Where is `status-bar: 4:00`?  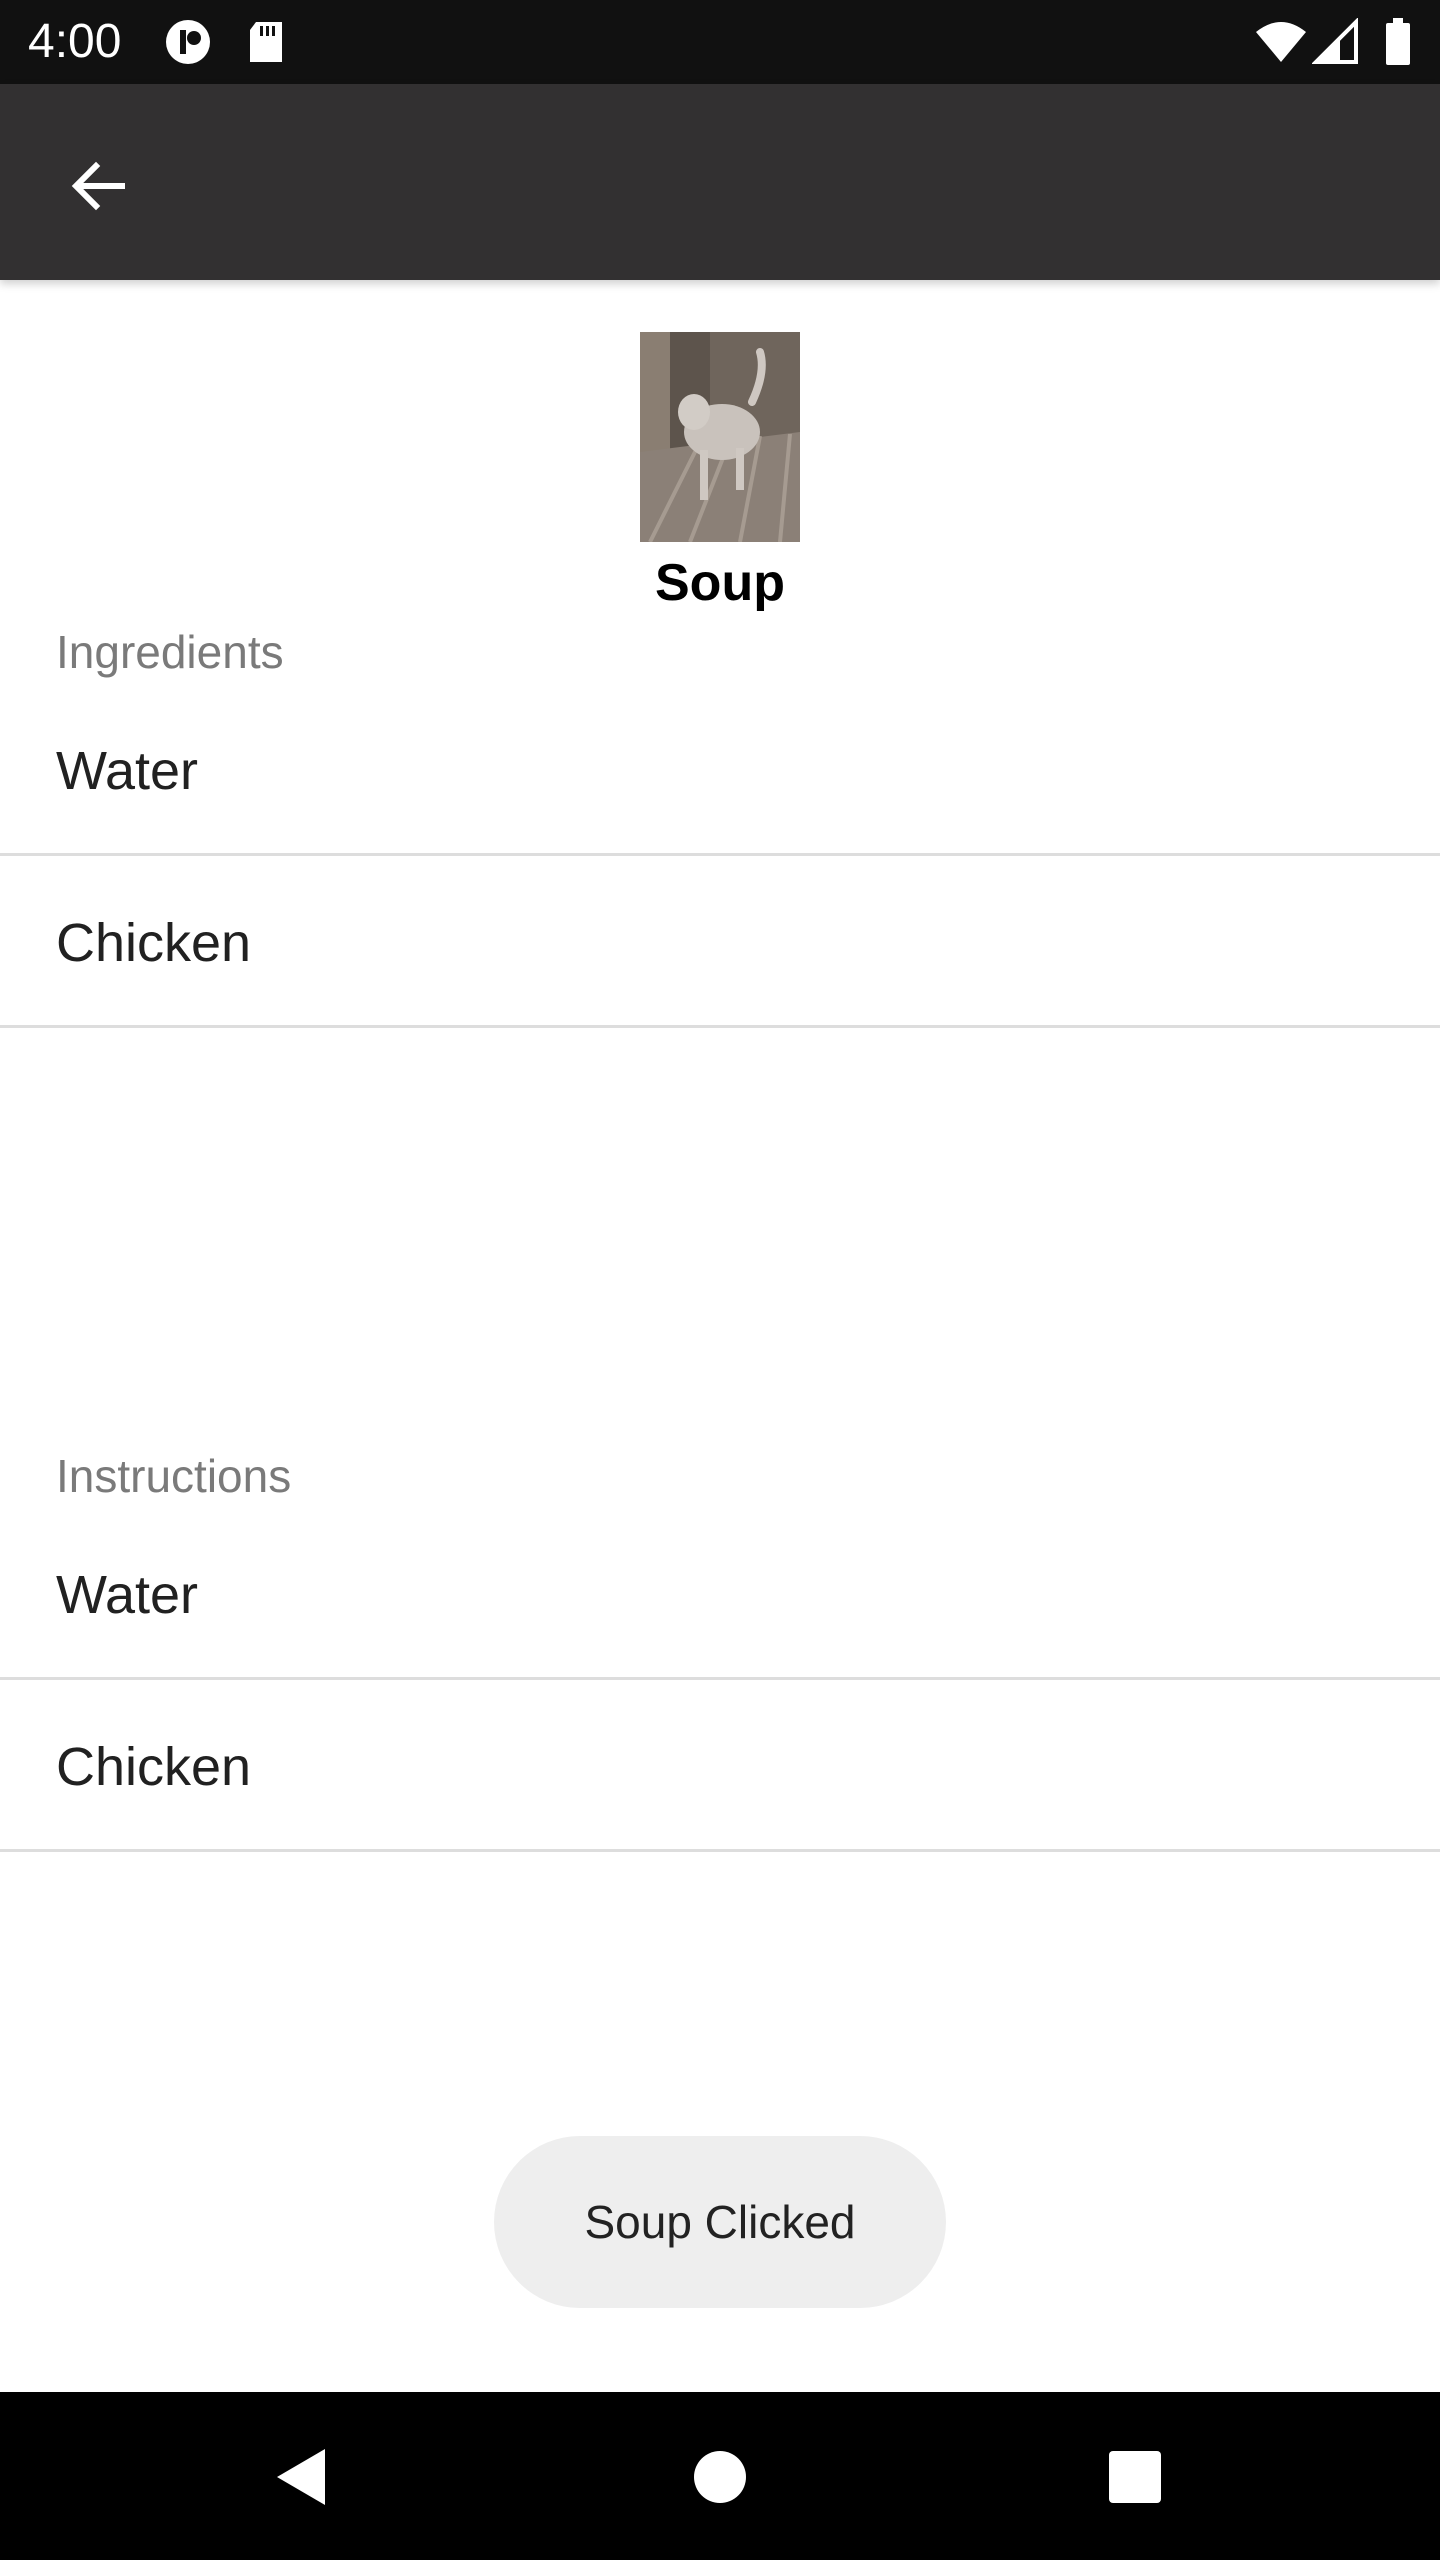
status-bar: 4:00 is located at coordinates (720, 42).